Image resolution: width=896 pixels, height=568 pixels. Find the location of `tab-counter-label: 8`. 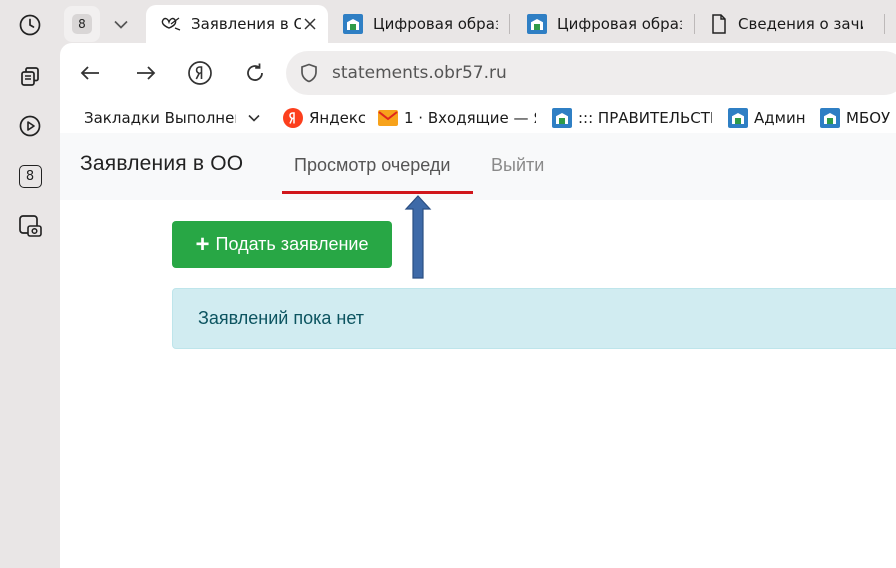

tab-counter-label: 8 is located at coordinates (82, 24).